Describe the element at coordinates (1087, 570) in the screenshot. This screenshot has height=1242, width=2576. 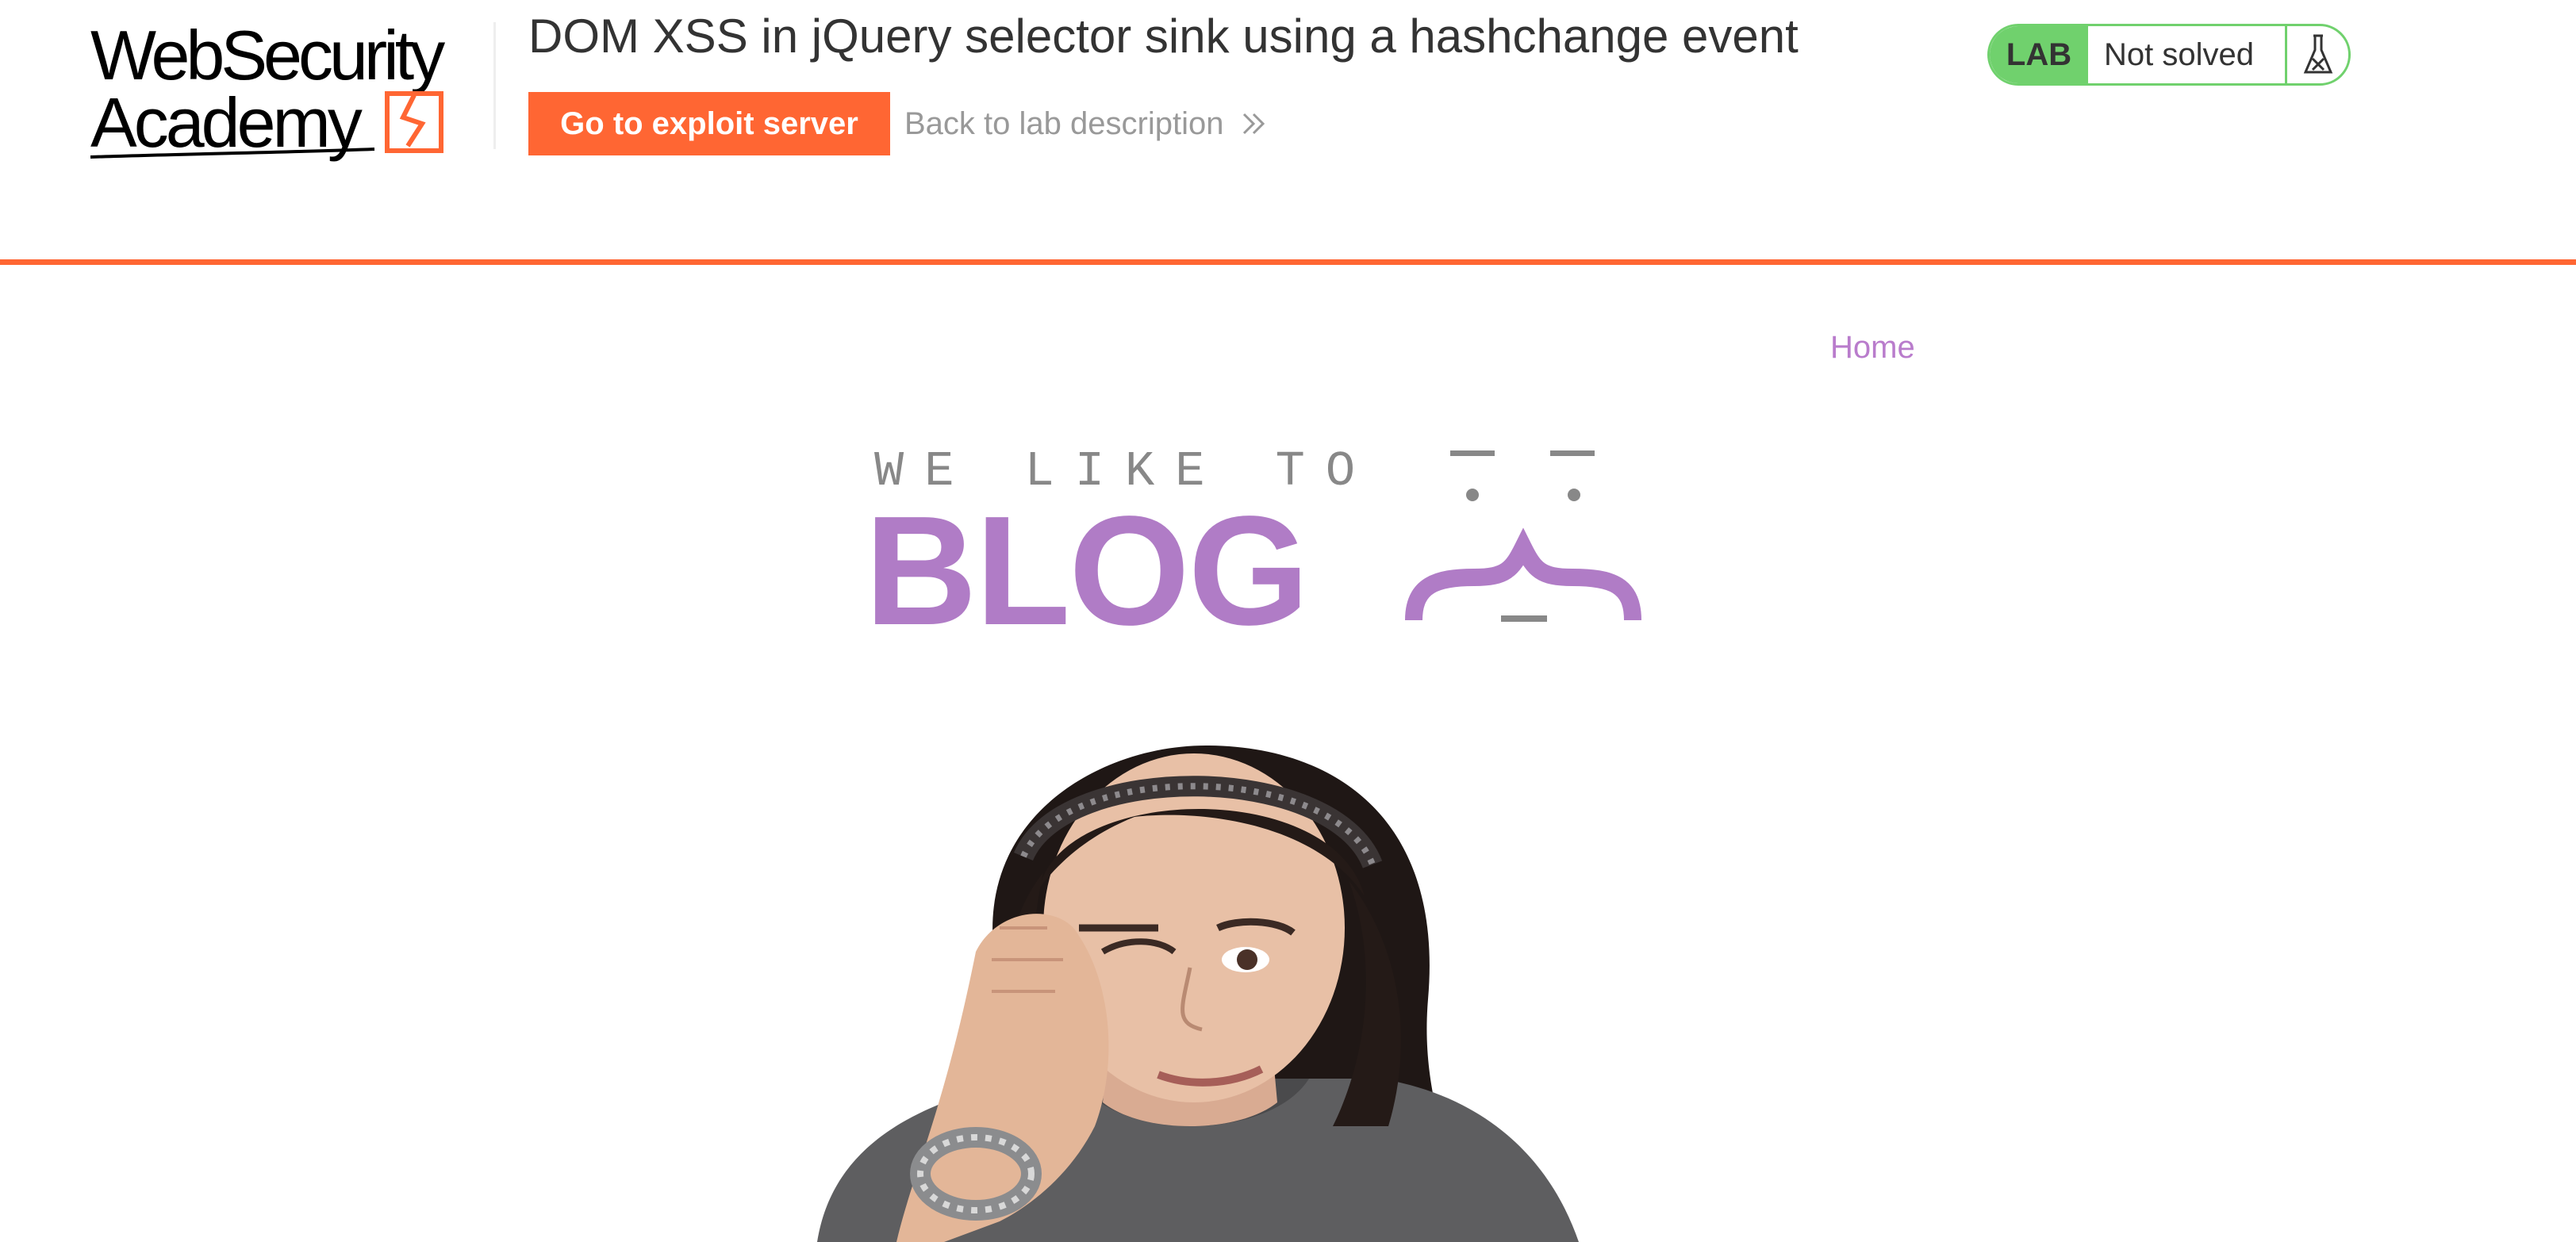
I see `banner-blog-word: BLOG` at that location.